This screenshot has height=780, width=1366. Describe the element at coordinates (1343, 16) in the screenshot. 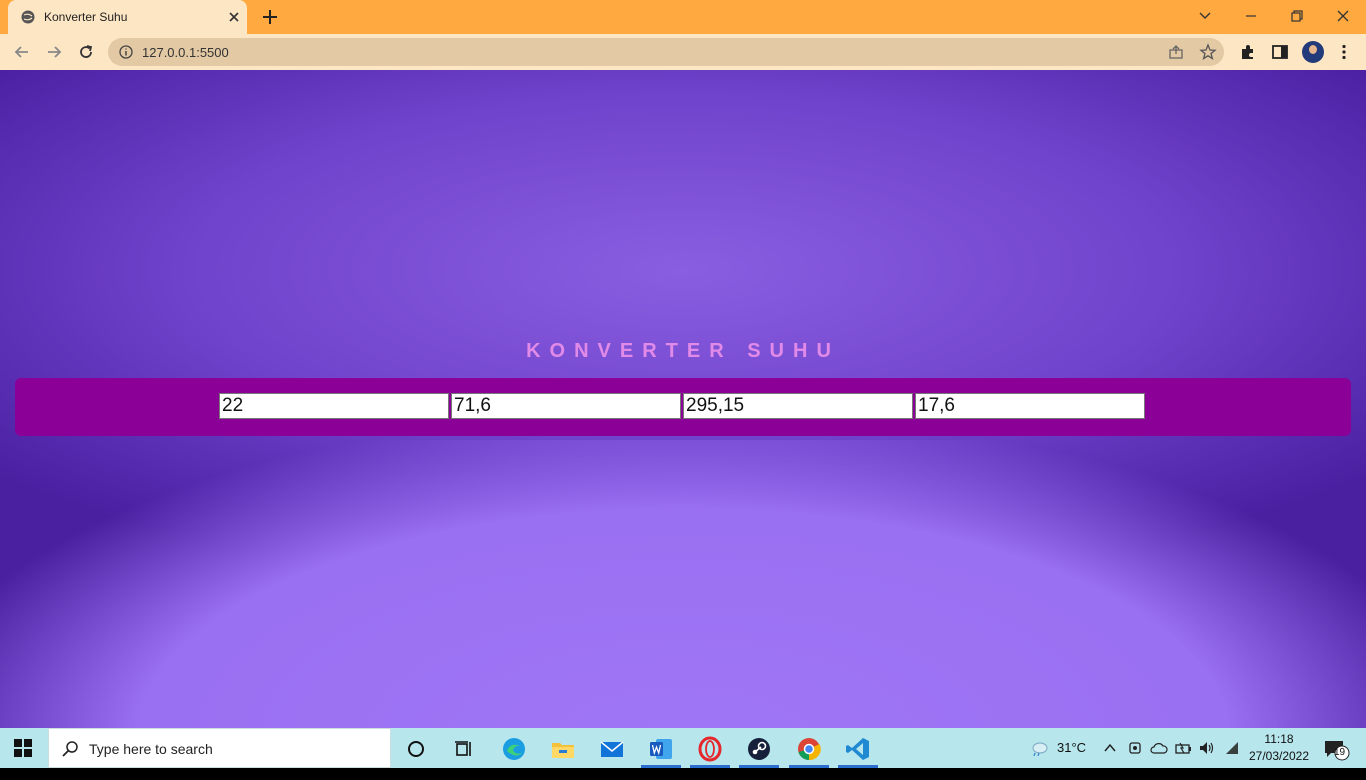

I see `close-window-icon` at that location.